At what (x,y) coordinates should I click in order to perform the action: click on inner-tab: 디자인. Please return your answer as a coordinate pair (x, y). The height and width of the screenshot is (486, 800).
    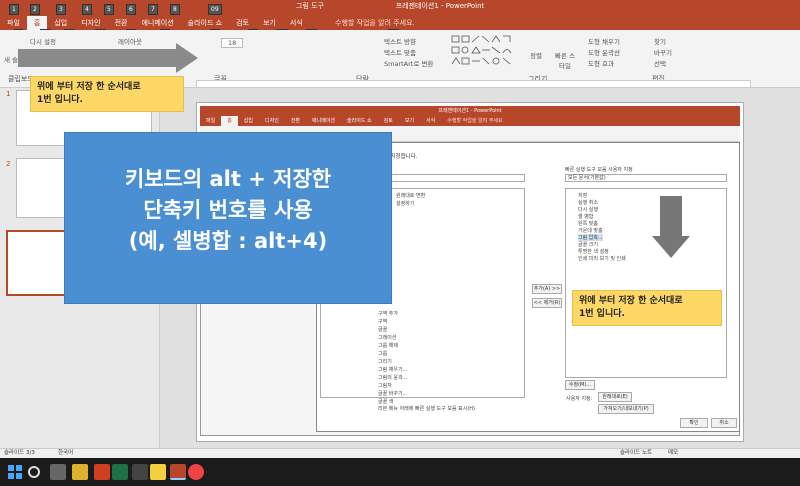
    Looking at the image, I should click on (272, 121).